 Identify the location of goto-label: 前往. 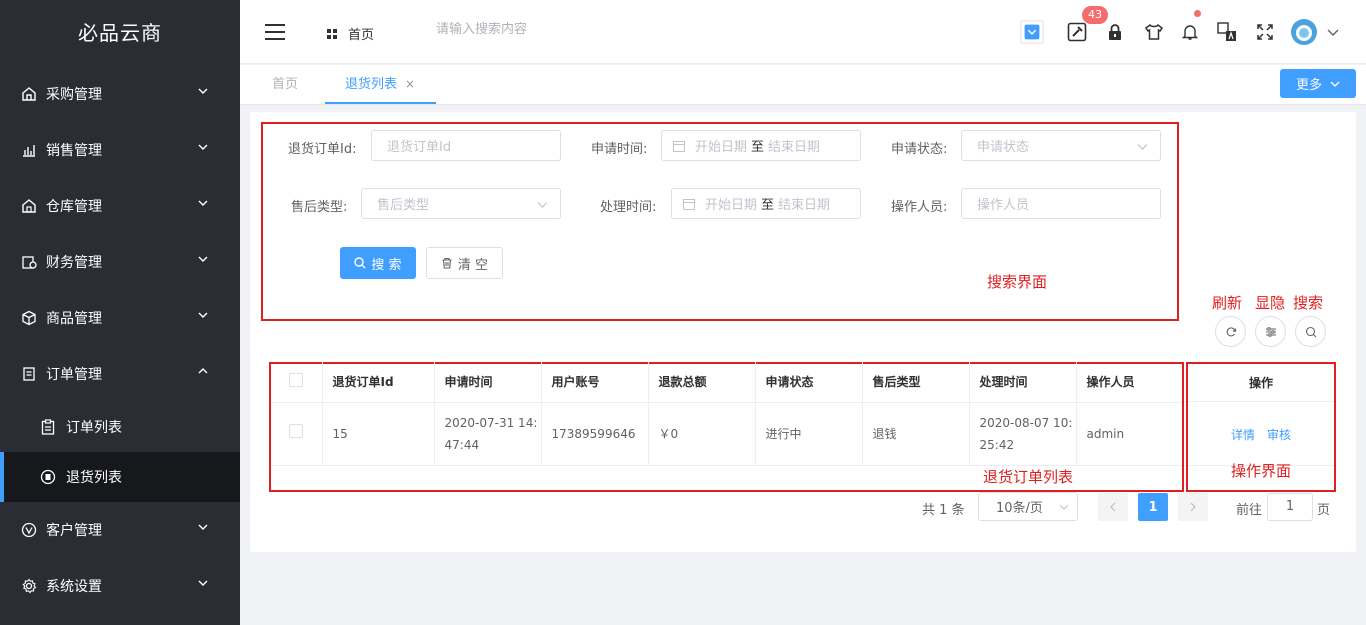
(1249, 510).